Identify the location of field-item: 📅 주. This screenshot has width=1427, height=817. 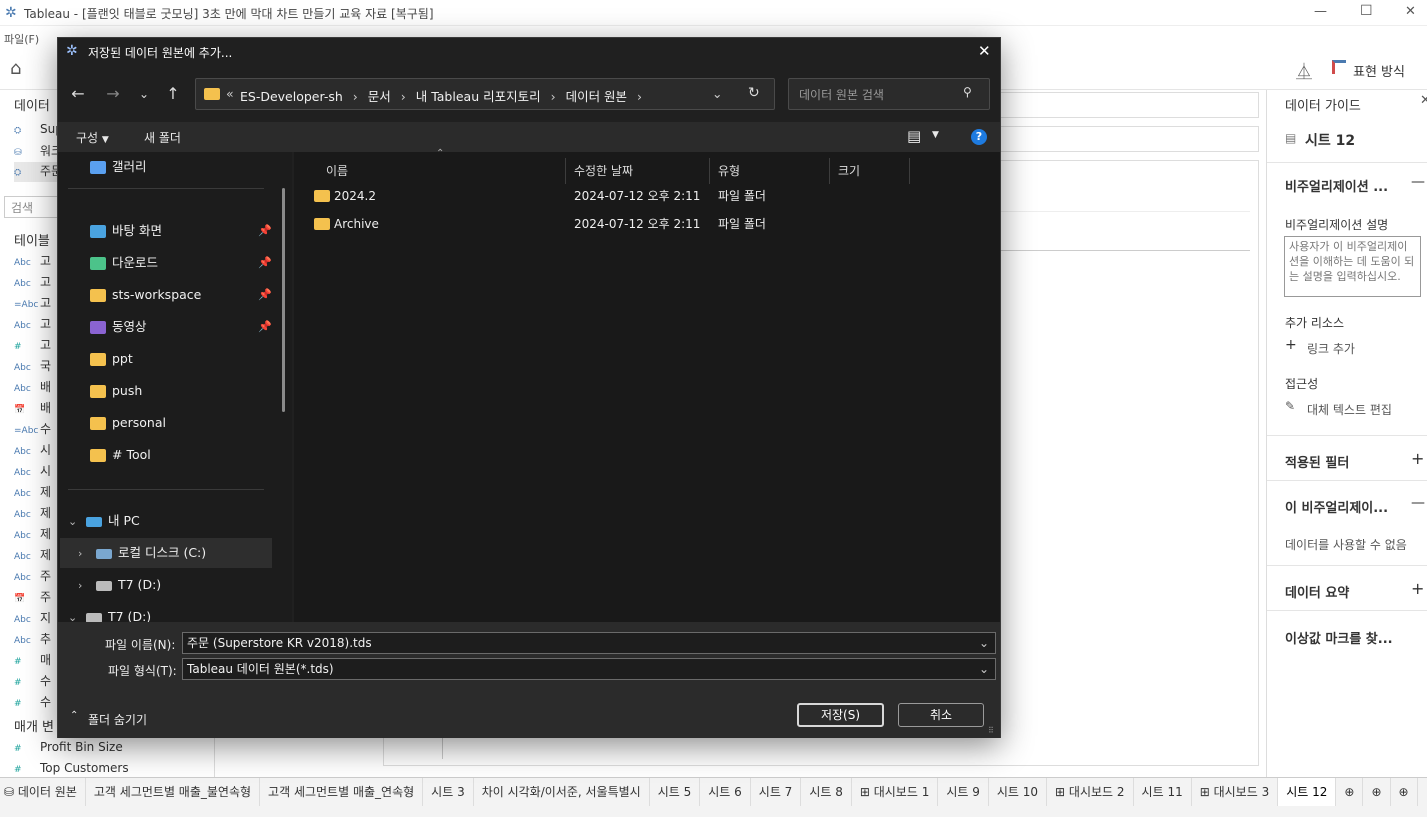
(32, 598).